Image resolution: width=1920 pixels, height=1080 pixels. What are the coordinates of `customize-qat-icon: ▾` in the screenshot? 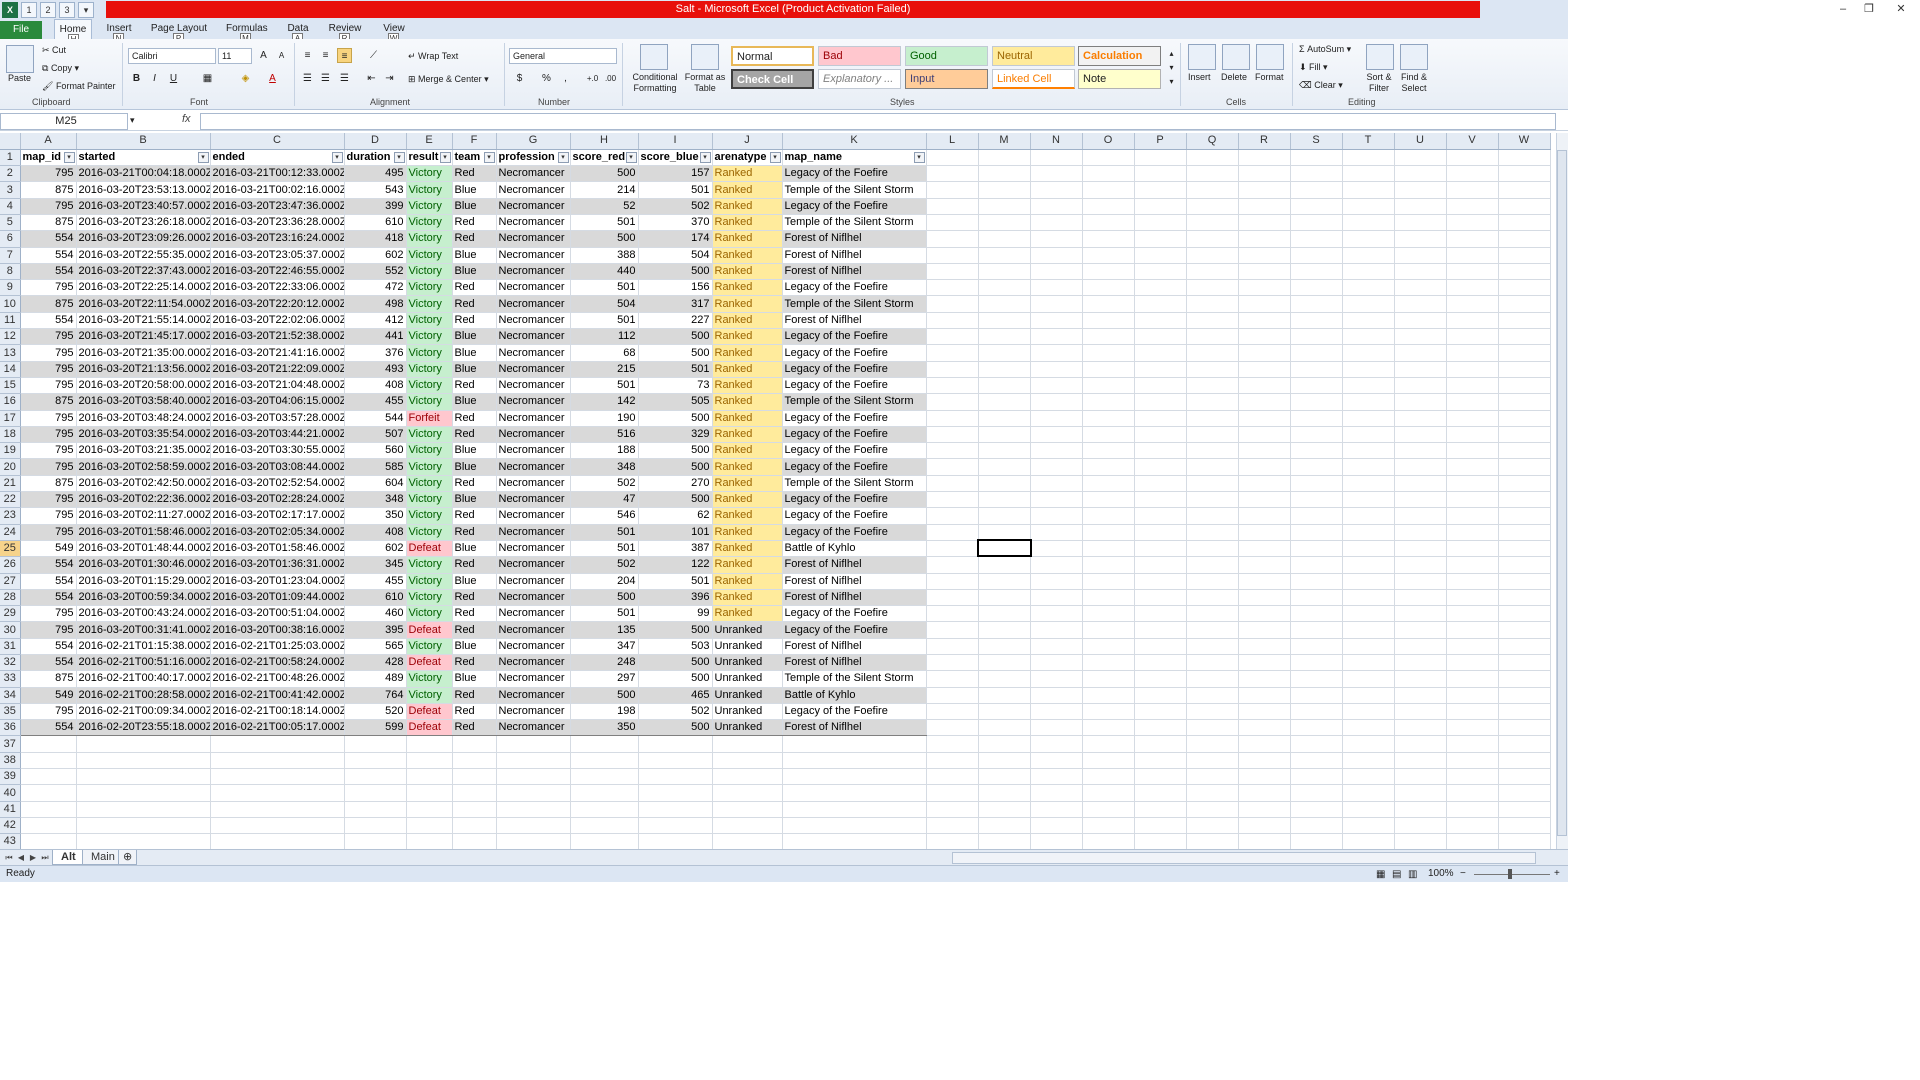 It's located at (86, 9).